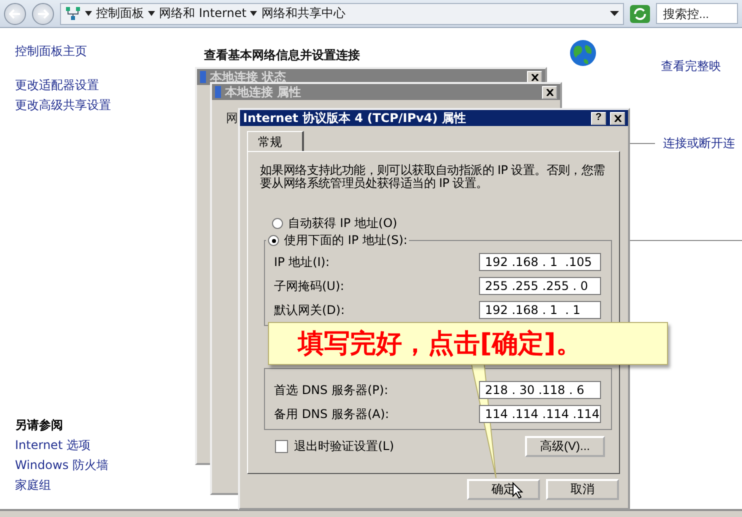 The image size is (742, 517). What do you see at coordinates (102, 485) in the screenshot?
I see `sidebar-link: 家庭组` at bounding box center [102, 485].